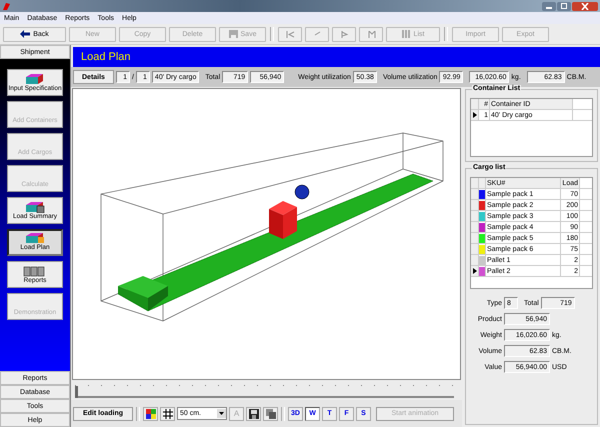 The height and width of the screenshot is (427, 600). Describe the element at coordinates (76, 392) in the screenshot. I see `slider-thumb` at that location.